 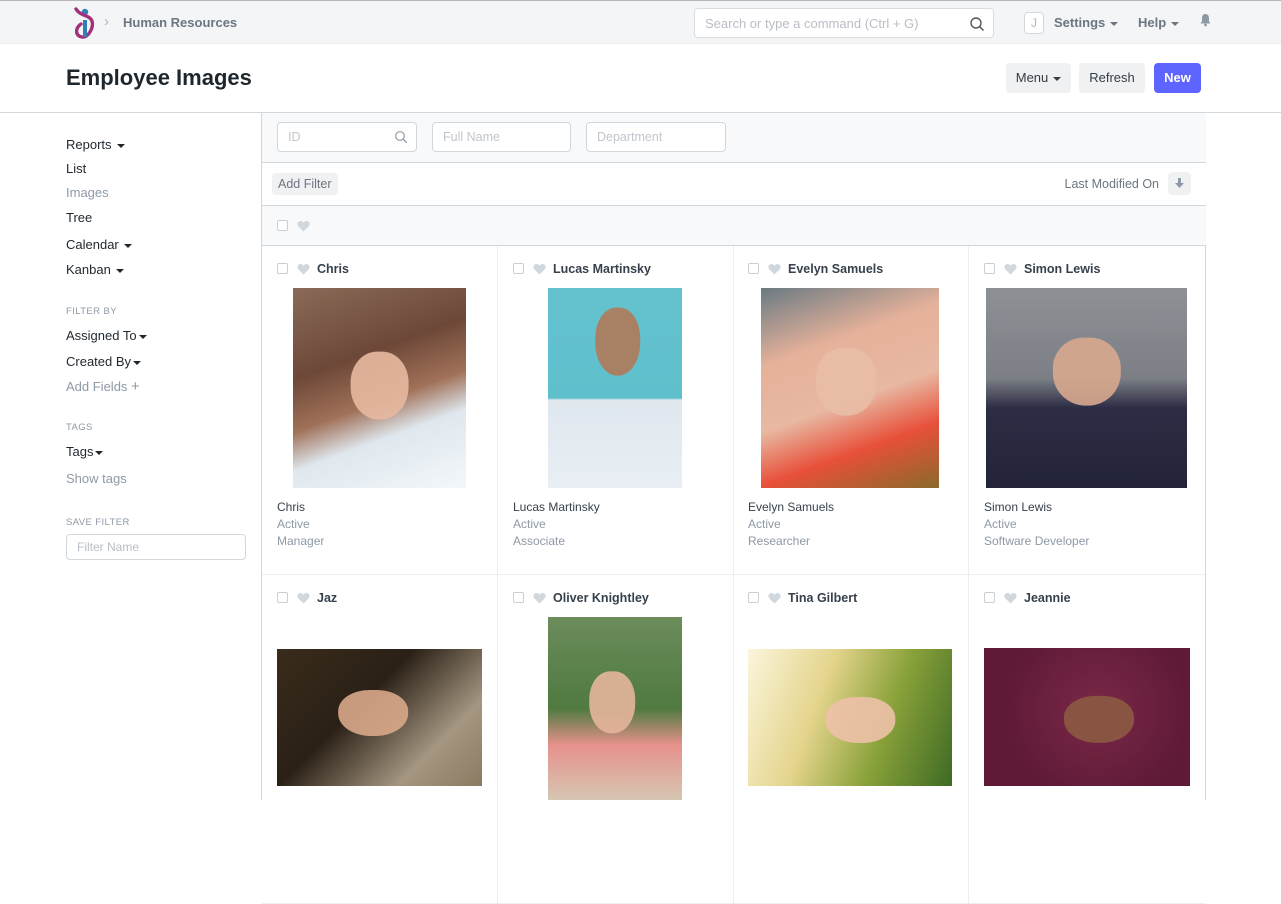 What do you see at coordinates (501, 137) in the screenshot?
I see `full-name-filter-input: Full Name` at bounding box center [501, 137].